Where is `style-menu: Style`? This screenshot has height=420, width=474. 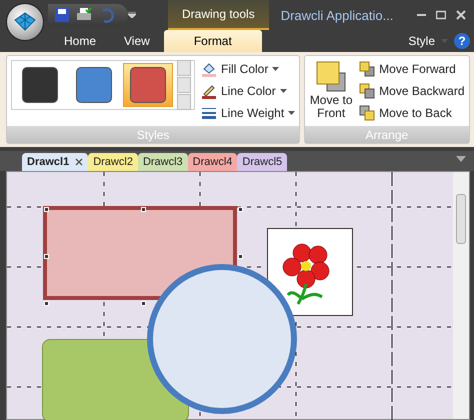
style-menu: Style is located at coordinates (421, 41).